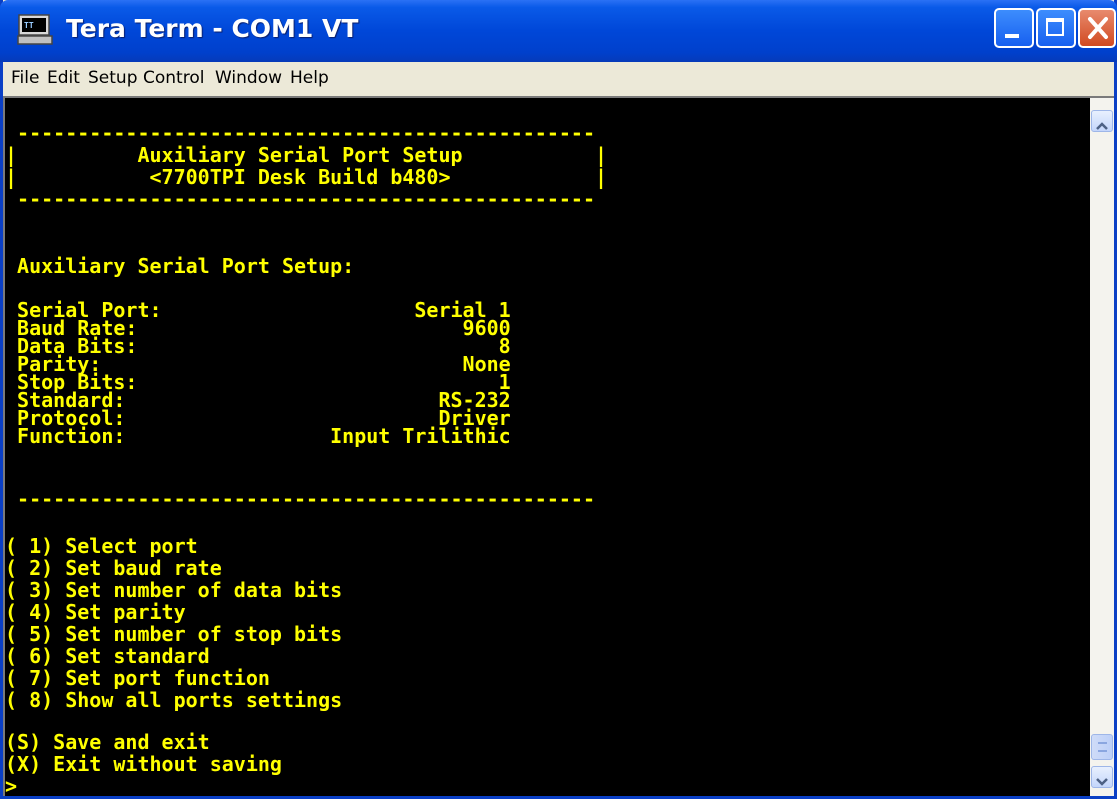  I want to click on option-baud-rate: ( 2) Set baud rate, so click(113, 568).